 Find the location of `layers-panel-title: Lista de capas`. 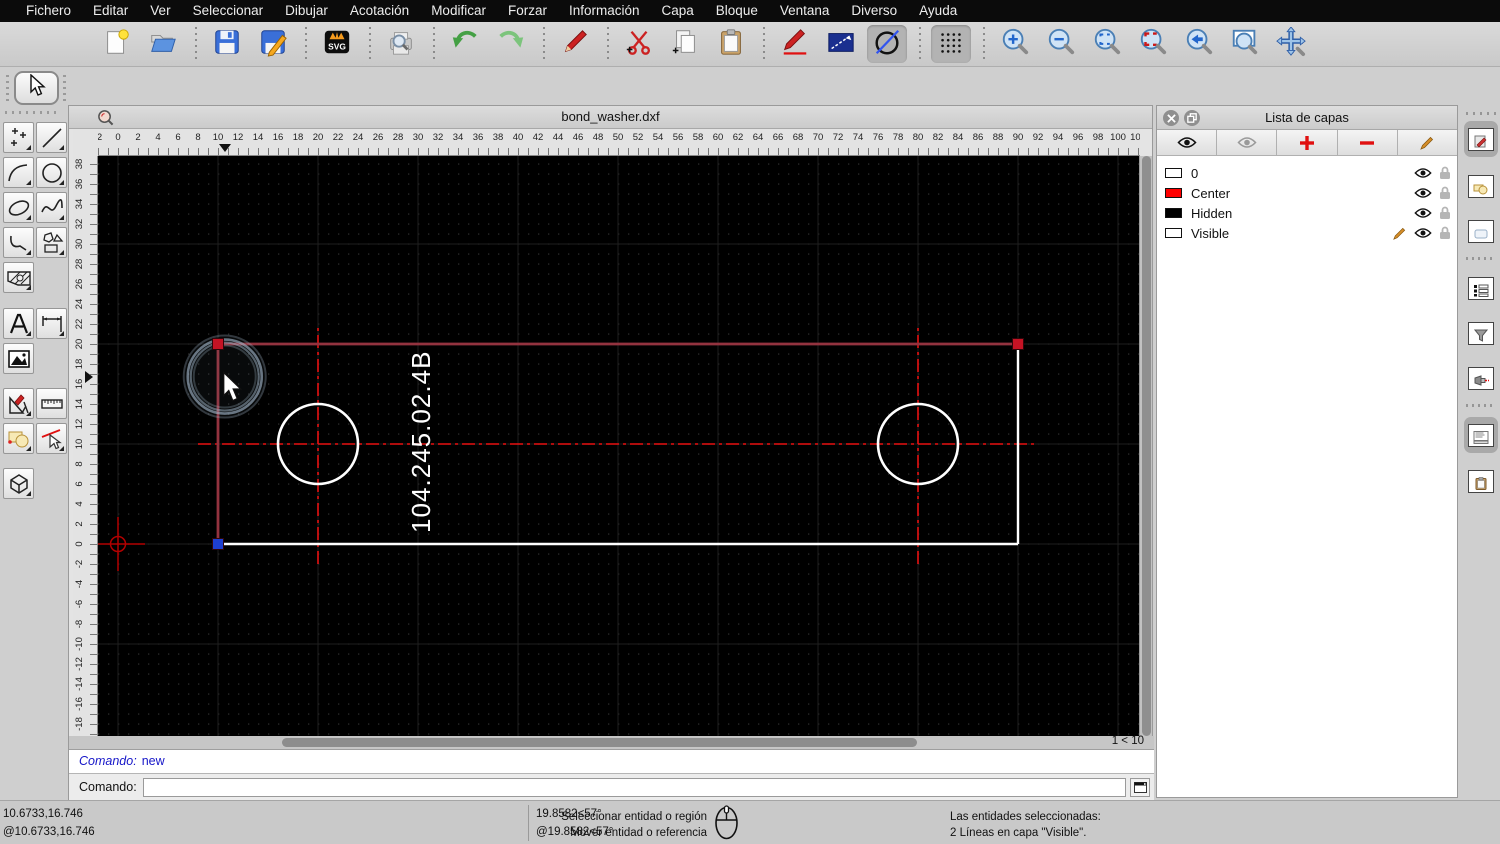

layers-panel-title: Lista de capas is located at coordinates (1307, 117).